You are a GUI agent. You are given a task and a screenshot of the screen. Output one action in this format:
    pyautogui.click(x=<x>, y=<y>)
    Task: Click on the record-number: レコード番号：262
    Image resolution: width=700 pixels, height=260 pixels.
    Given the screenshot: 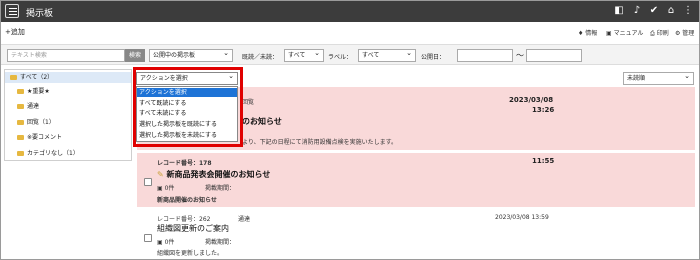 What is the action you would take?
    pyautogui.click(x=184, y=219)
    